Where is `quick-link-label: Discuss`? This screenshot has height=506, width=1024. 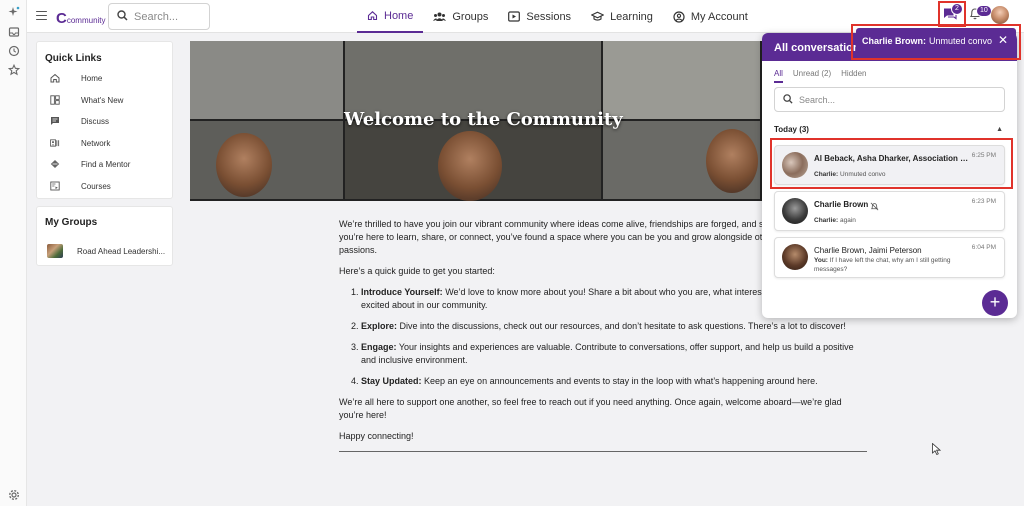 quick-link-label: Discuss is located at coordinates (95, 121).